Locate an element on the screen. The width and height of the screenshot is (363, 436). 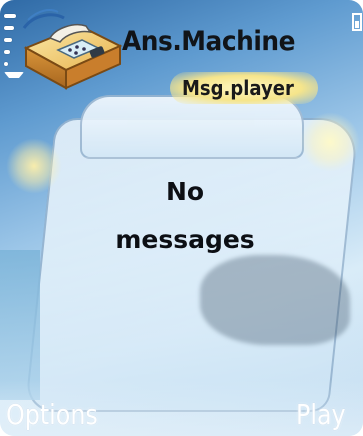
empty-message: No messages is located at coordinates (185, 216).